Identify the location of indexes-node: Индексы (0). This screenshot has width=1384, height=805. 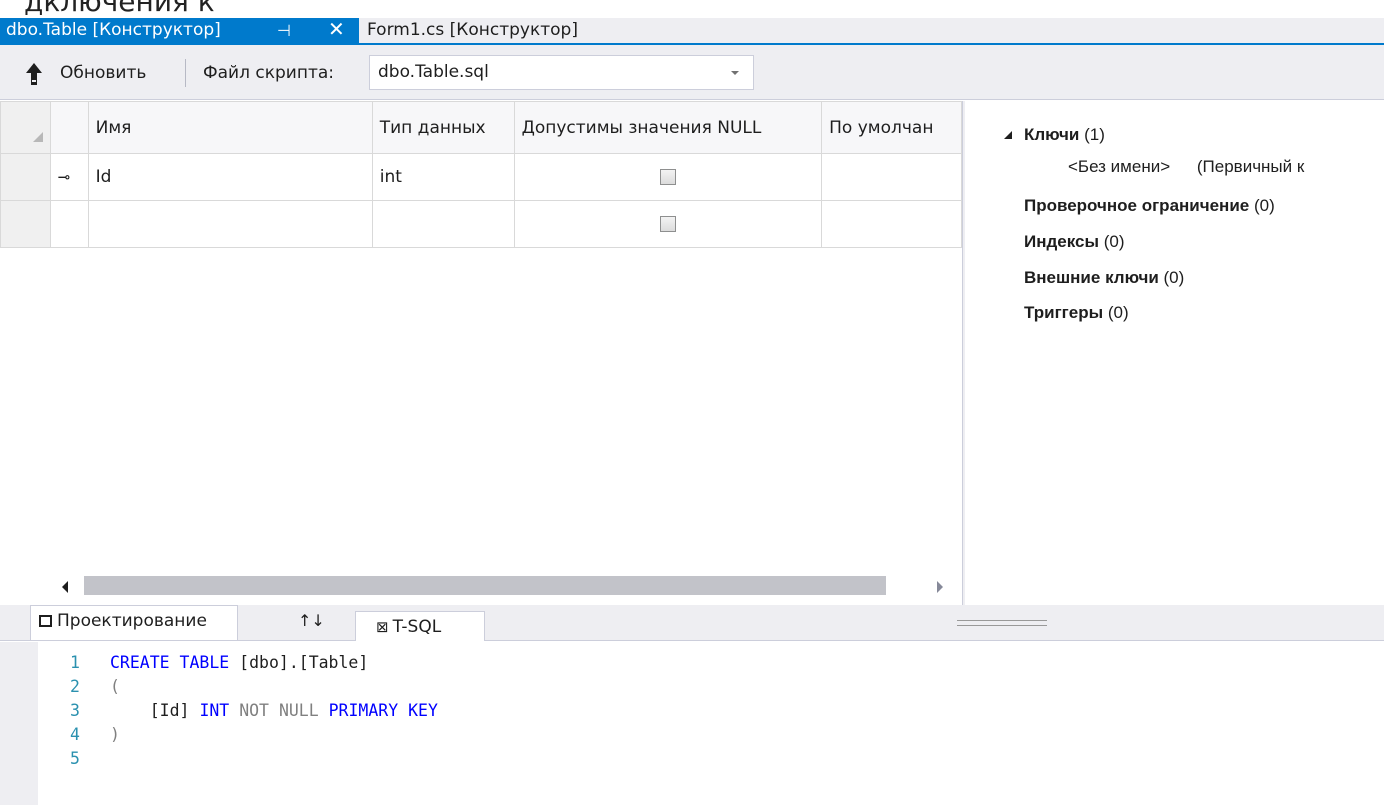
(1074, 242).